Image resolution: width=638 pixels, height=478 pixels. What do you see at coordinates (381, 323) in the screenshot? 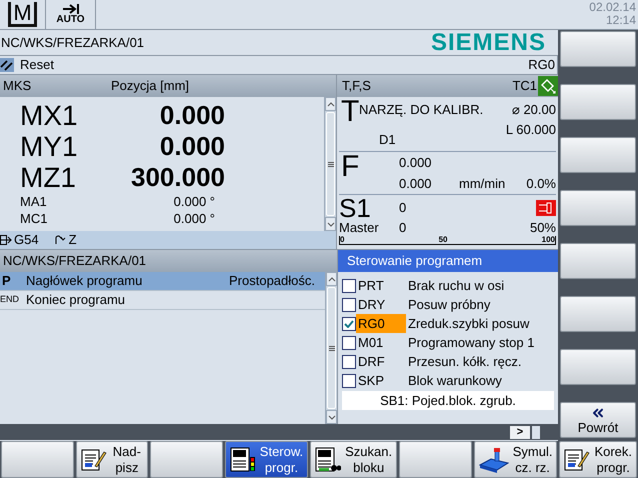
I see `option-code: RG0` at bounding box center [381, 323].